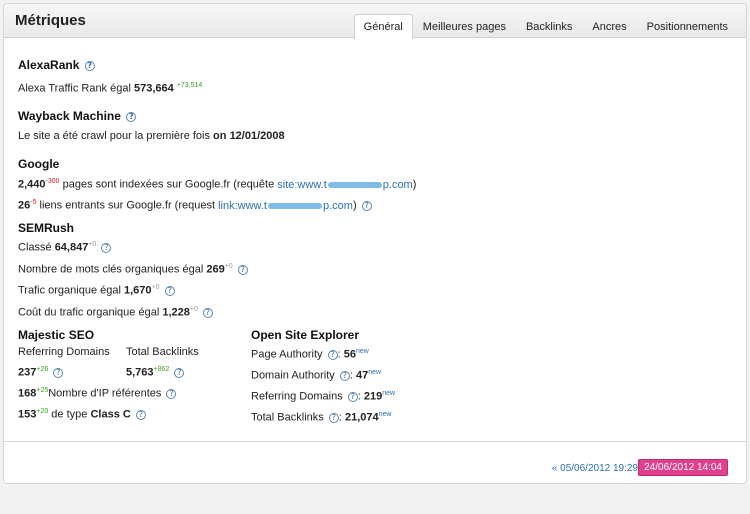 This screenshot has width=750, height=514. What do you see at coordinates (74, 88) in the screenshot?
I see `alexa-text: Alexa Traffic Rank égal` at bounding box center [74, 88].